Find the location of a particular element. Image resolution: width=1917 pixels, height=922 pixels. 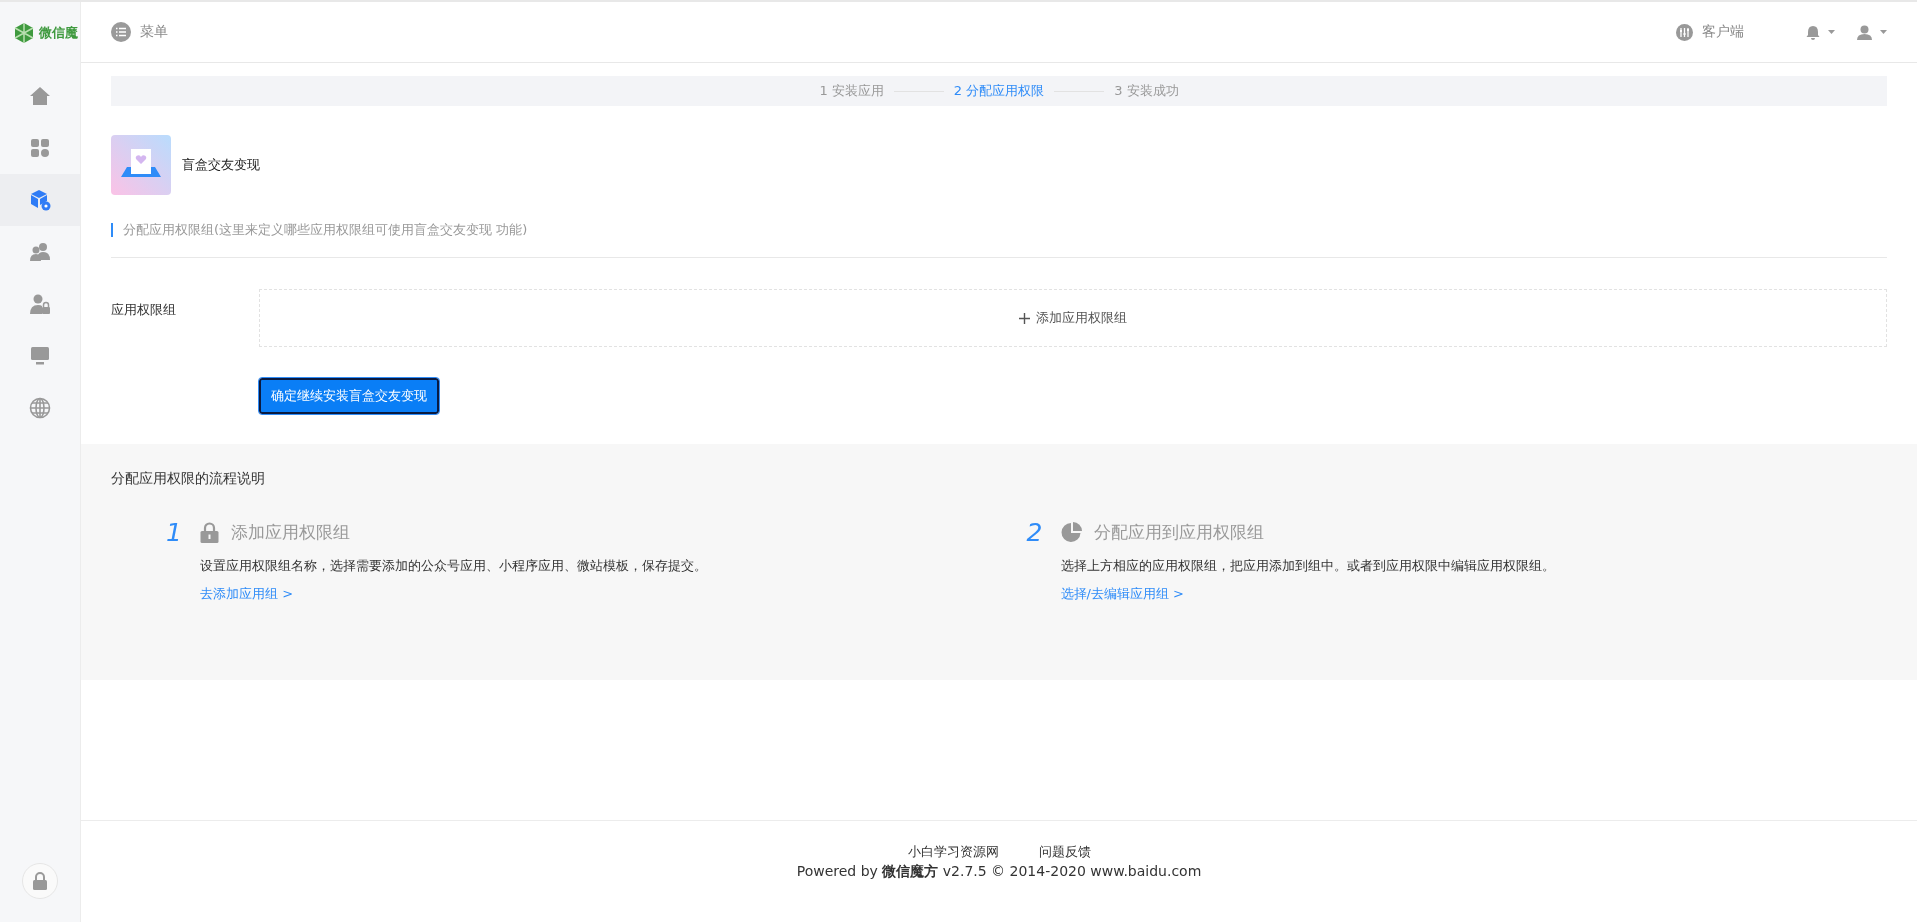

logo-text: 微信魔 is located at coordinates (58, 33).